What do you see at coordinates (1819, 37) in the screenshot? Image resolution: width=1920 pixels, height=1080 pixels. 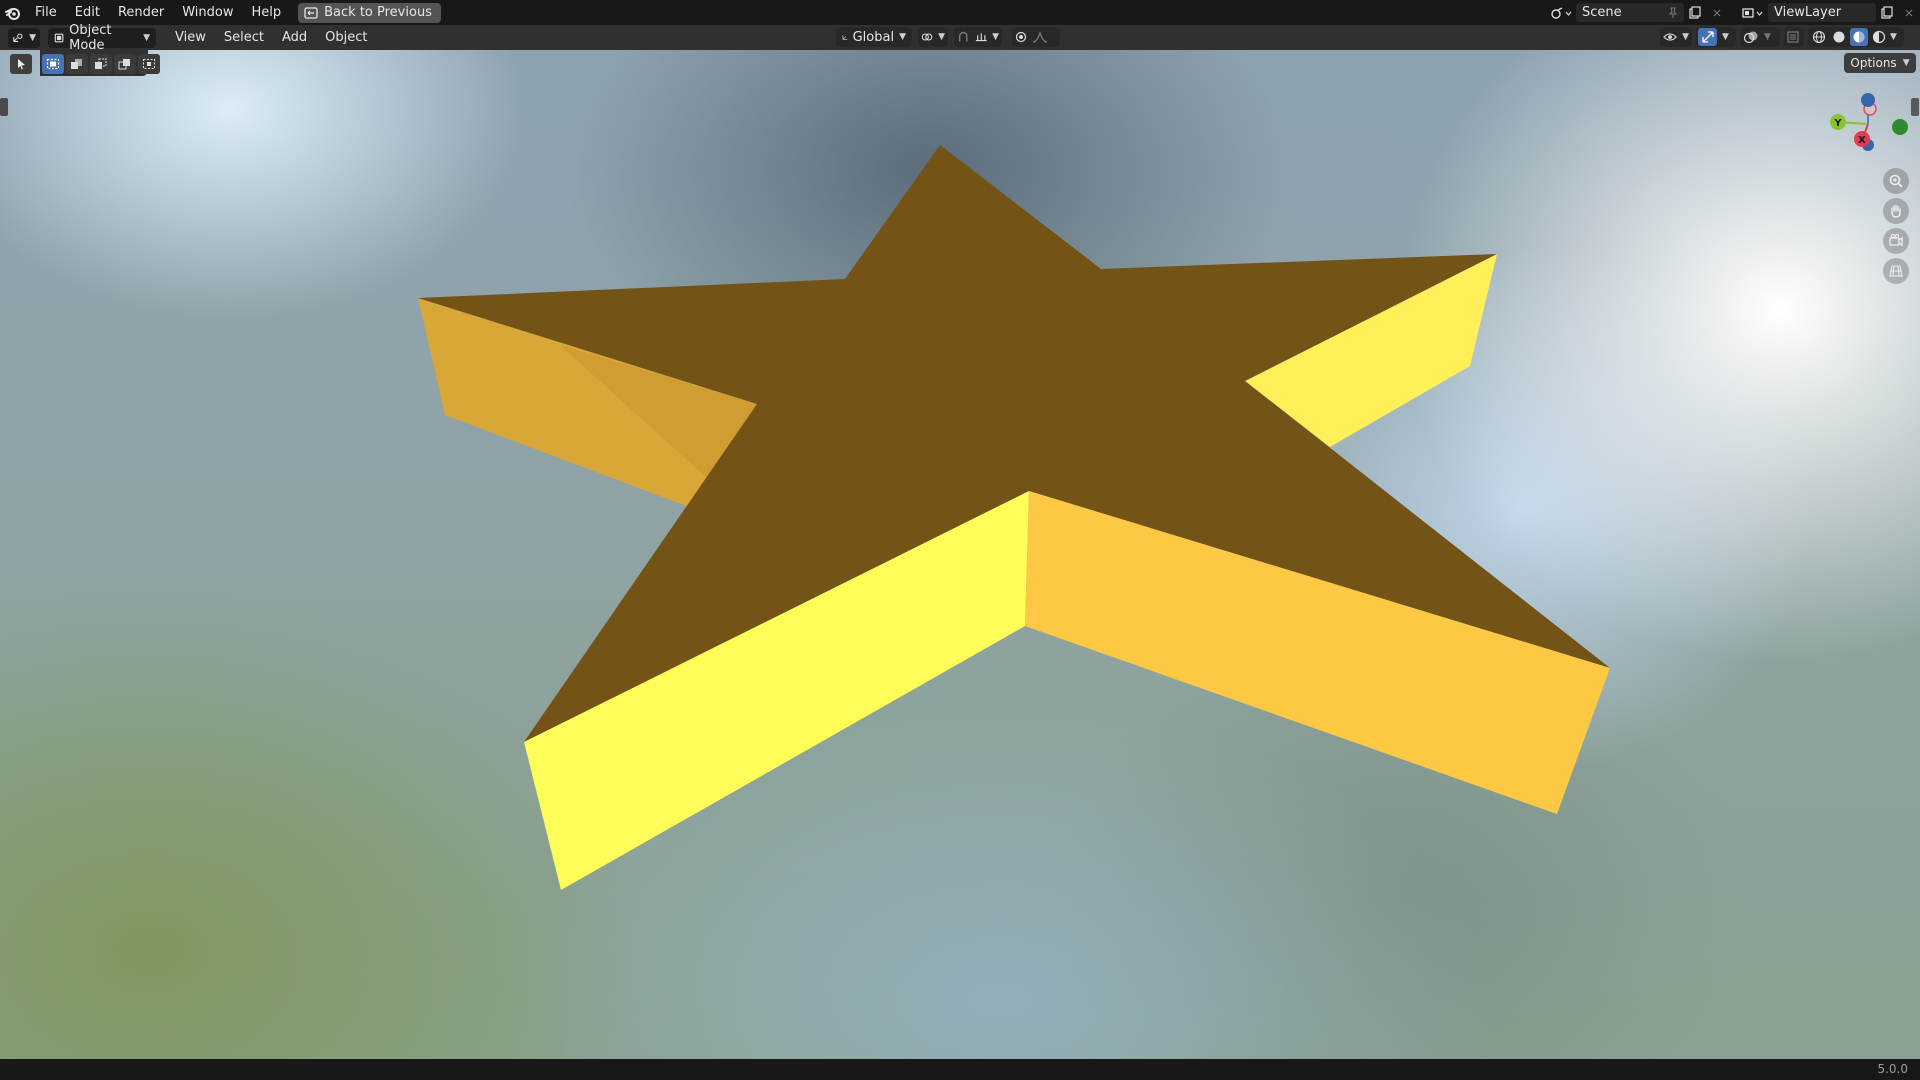 I see `wireframe-shading-icon` at bounding box center [1819, 37].